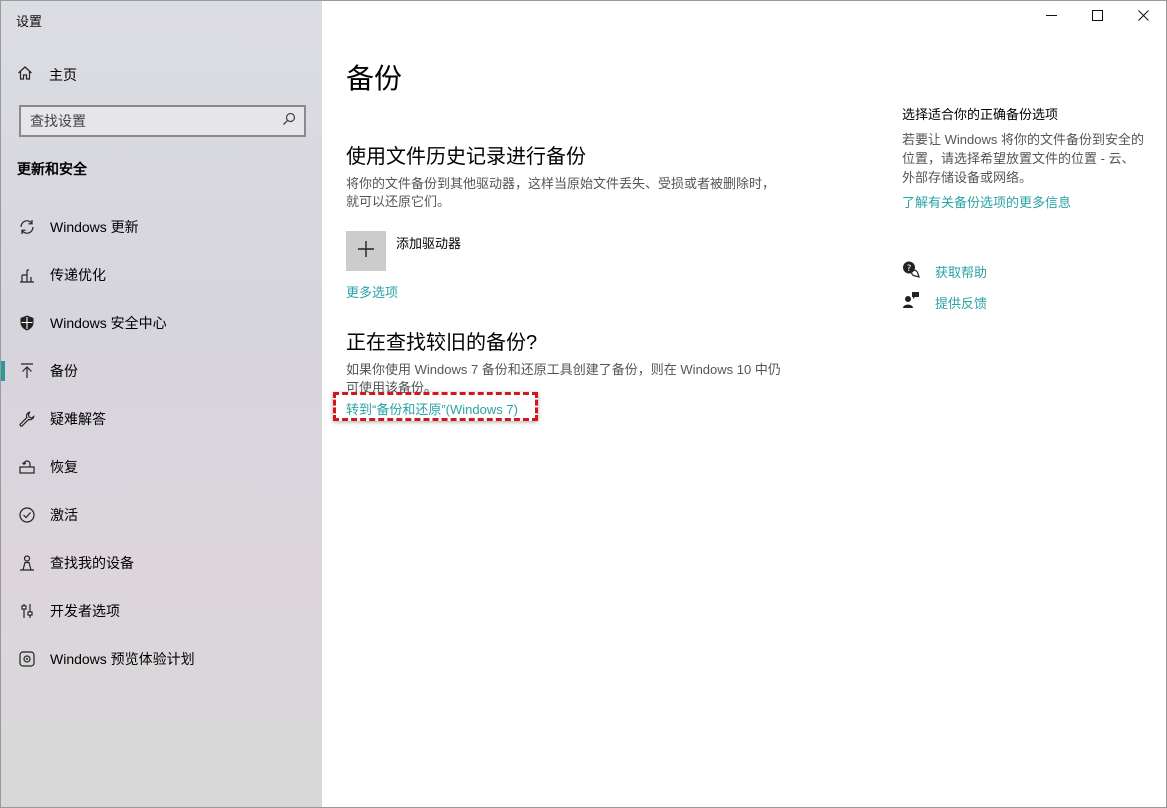 This screenshot has width=1167, height=808. I want to click on search-box, so click(162, 121).